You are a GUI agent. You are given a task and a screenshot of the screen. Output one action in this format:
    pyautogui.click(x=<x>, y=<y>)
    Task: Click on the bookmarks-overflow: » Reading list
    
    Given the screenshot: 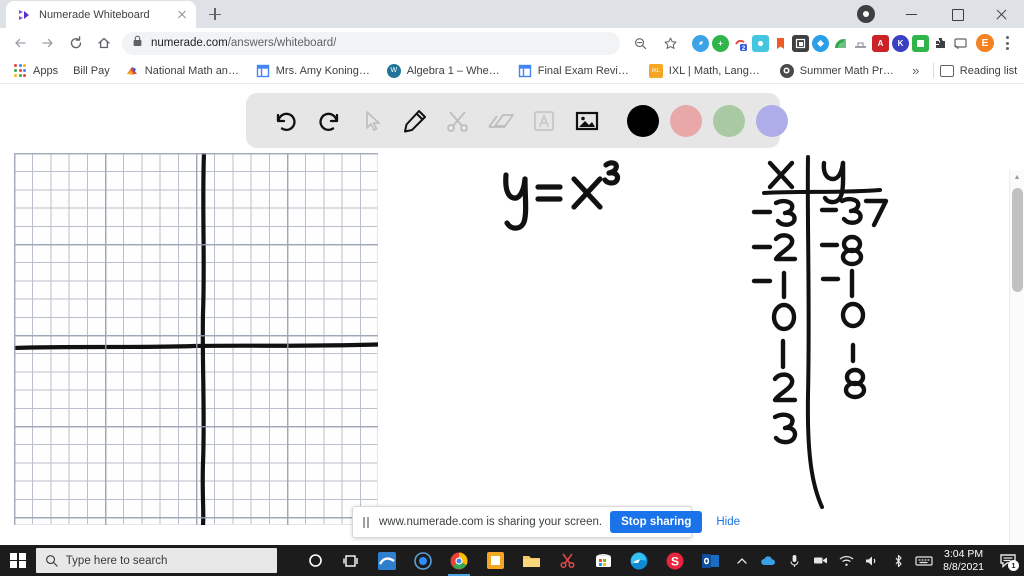 What is the action you would take?
    pyautogui.click(x=964, y=70)
    